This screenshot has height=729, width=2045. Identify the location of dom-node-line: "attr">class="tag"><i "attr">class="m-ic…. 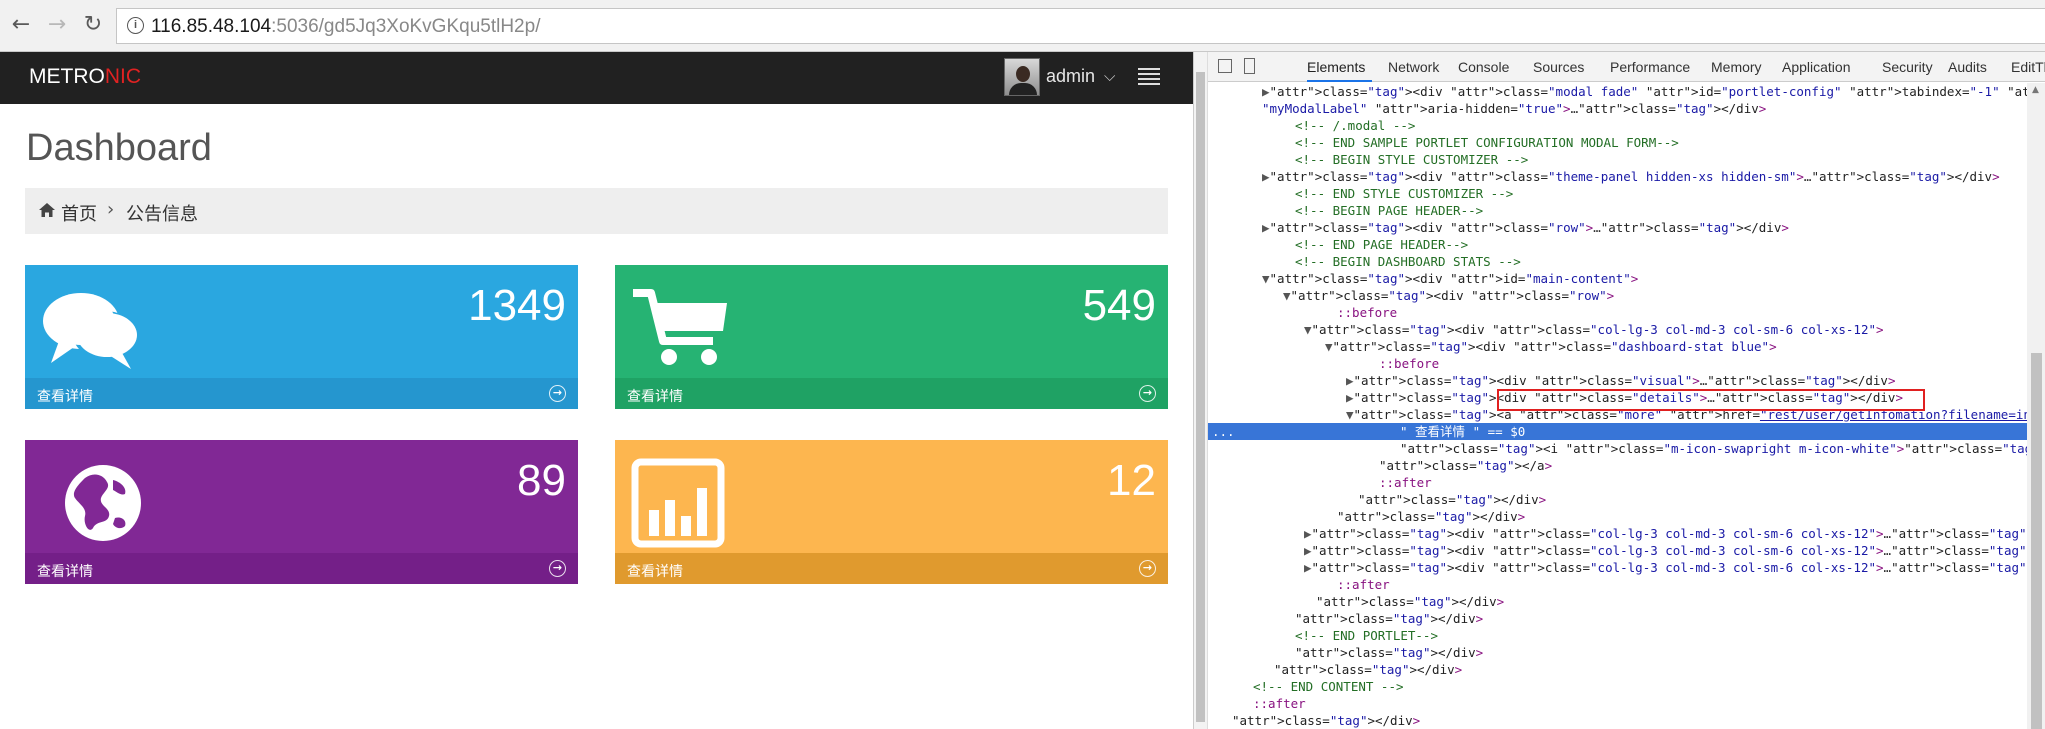
(1617, 448).